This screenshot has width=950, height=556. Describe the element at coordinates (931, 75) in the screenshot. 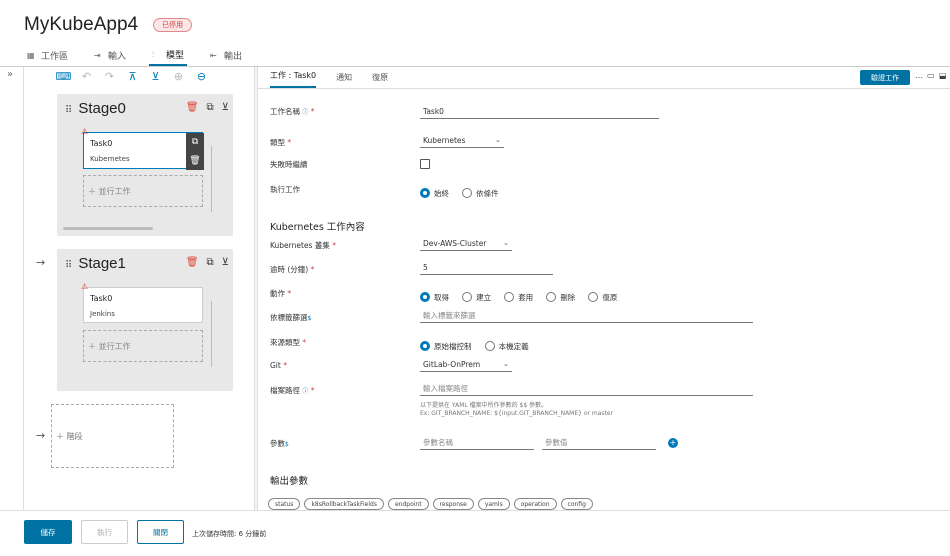

I see `panel-window-icon: ▭` at that location.